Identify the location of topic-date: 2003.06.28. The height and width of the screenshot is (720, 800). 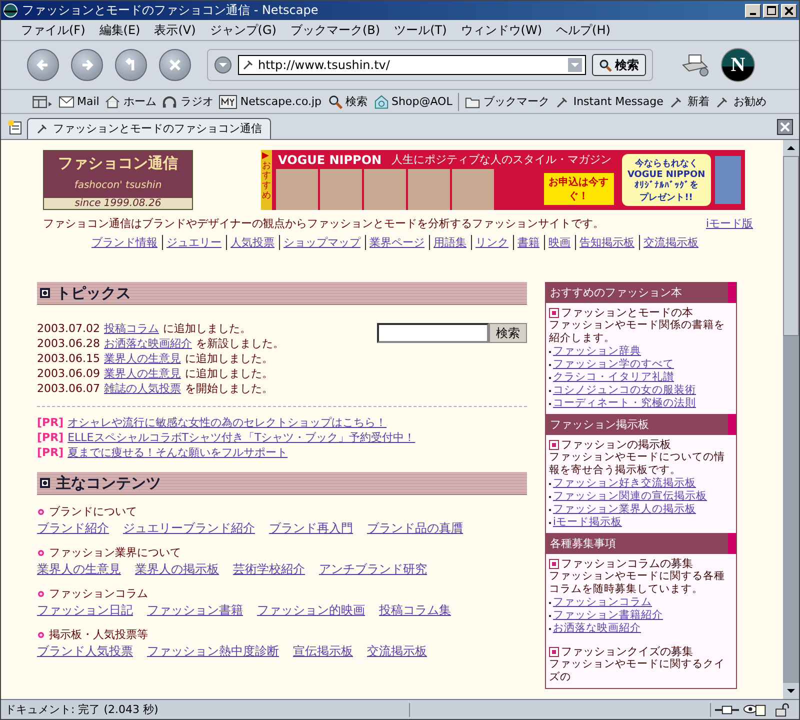
(68, 343).